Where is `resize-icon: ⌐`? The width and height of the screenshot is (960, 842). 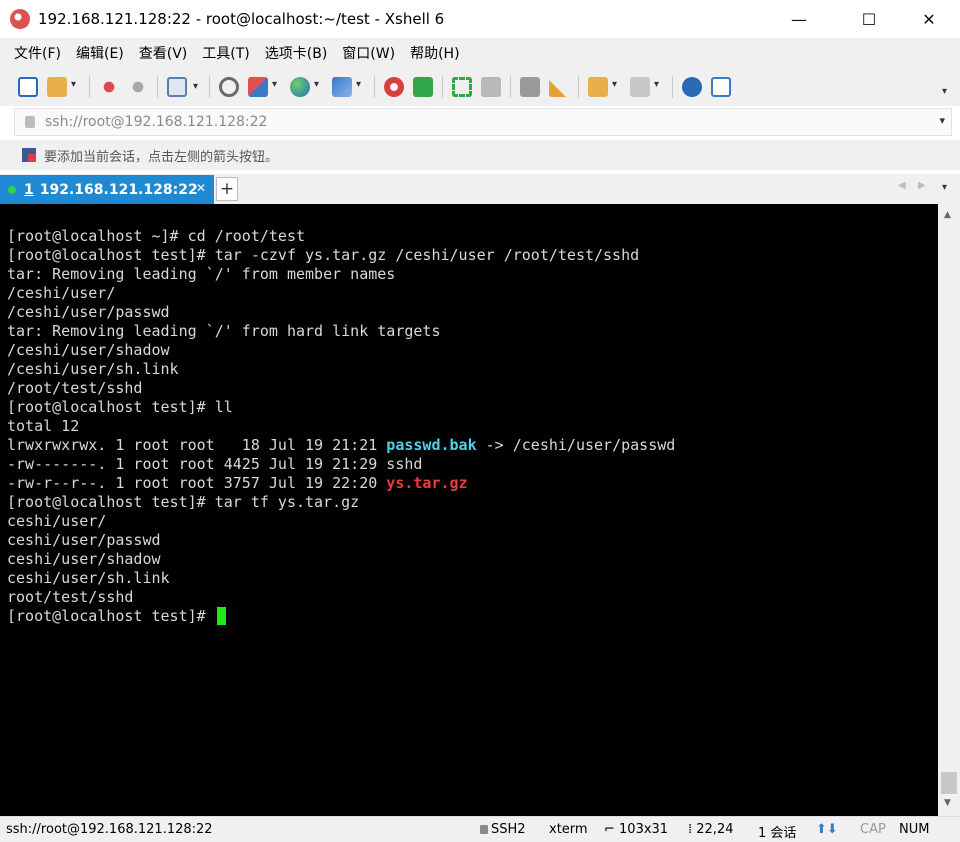 resize-icon: ⌐ is located at coordinates (612, 829).